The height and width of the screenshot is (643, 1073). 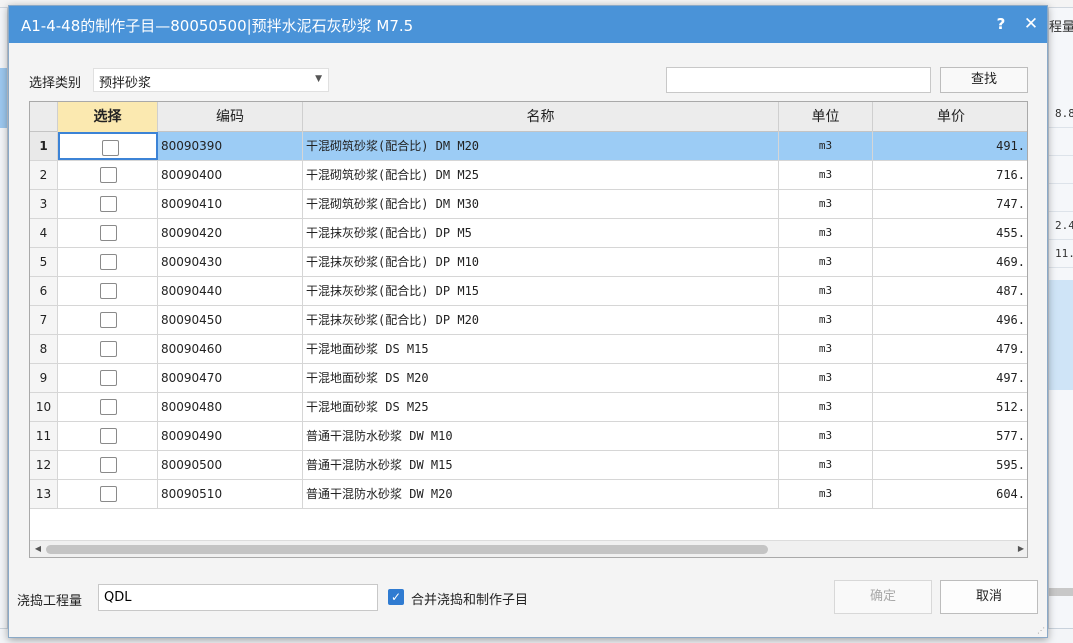 What do you see at coordinates (230, 117) in the screenshot?
I see `column-header-code: 编码` at bounding box center [230, 117].